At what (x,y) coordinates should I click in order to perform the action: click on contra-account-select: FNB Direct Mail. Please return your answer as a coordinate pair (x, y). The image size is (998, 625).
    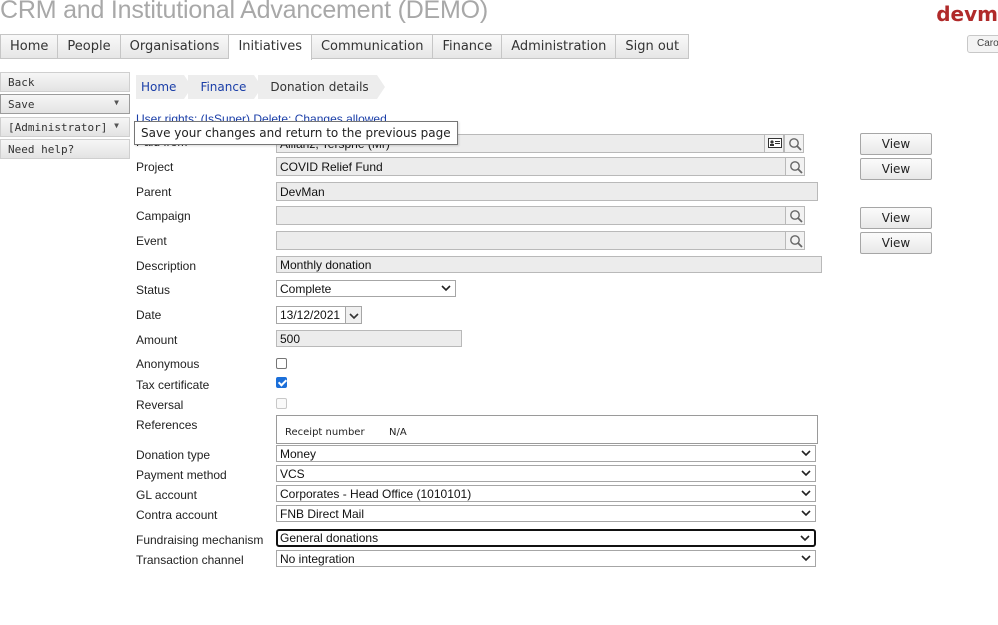
    Looking at the image, I should click on (546, 513).